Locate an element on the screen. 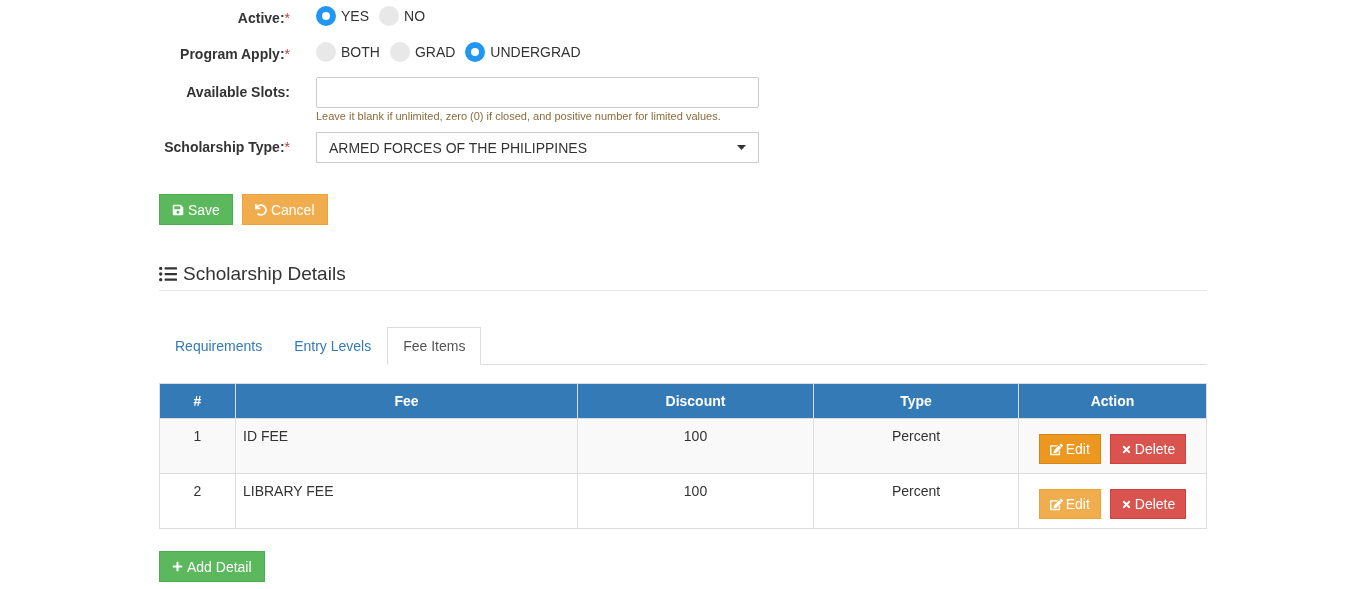 Image resolution: width=1358 pixels, height=589 pixels. column-header: Discount is located at coordinates (695, 401).